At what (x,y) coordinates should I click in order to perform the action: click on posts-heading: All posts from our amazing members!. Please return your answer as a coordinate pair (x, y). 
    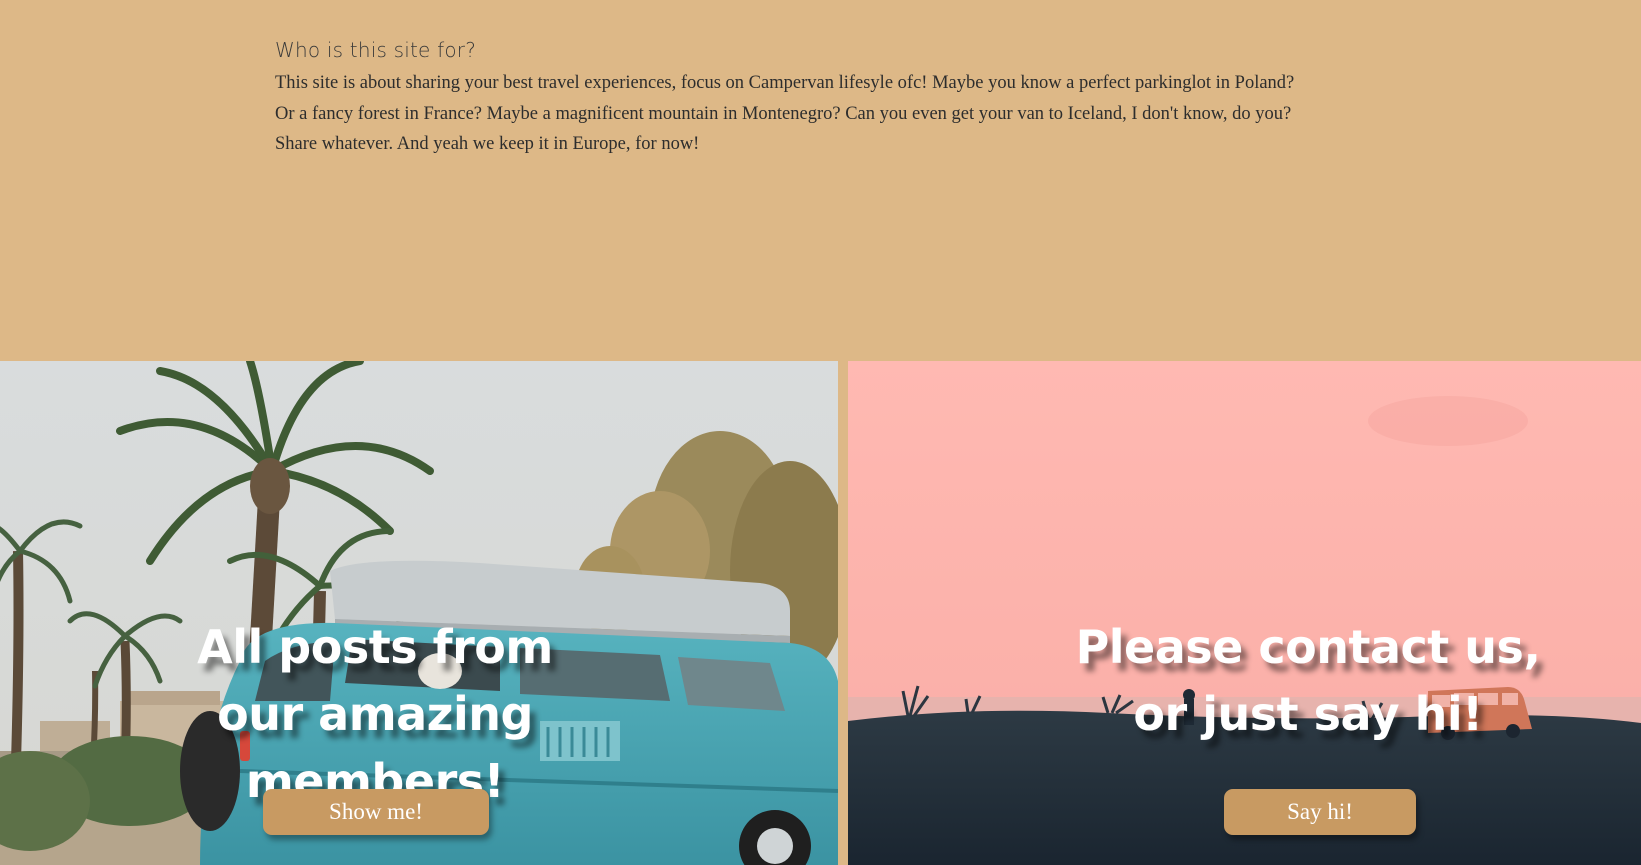
    Looking at the image, I should click on (375, 714).